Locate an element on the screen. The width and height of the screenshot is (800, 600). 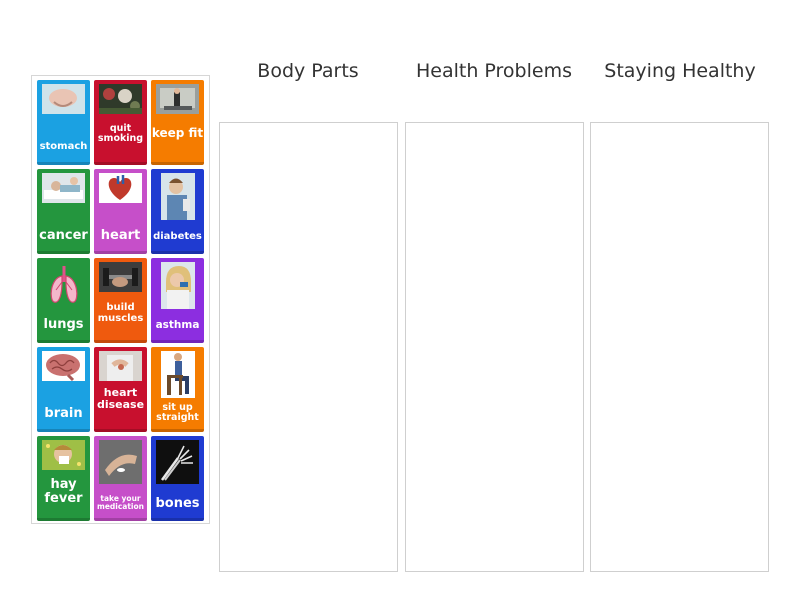
card-label: take your medication is located at coordinates (120, 503).